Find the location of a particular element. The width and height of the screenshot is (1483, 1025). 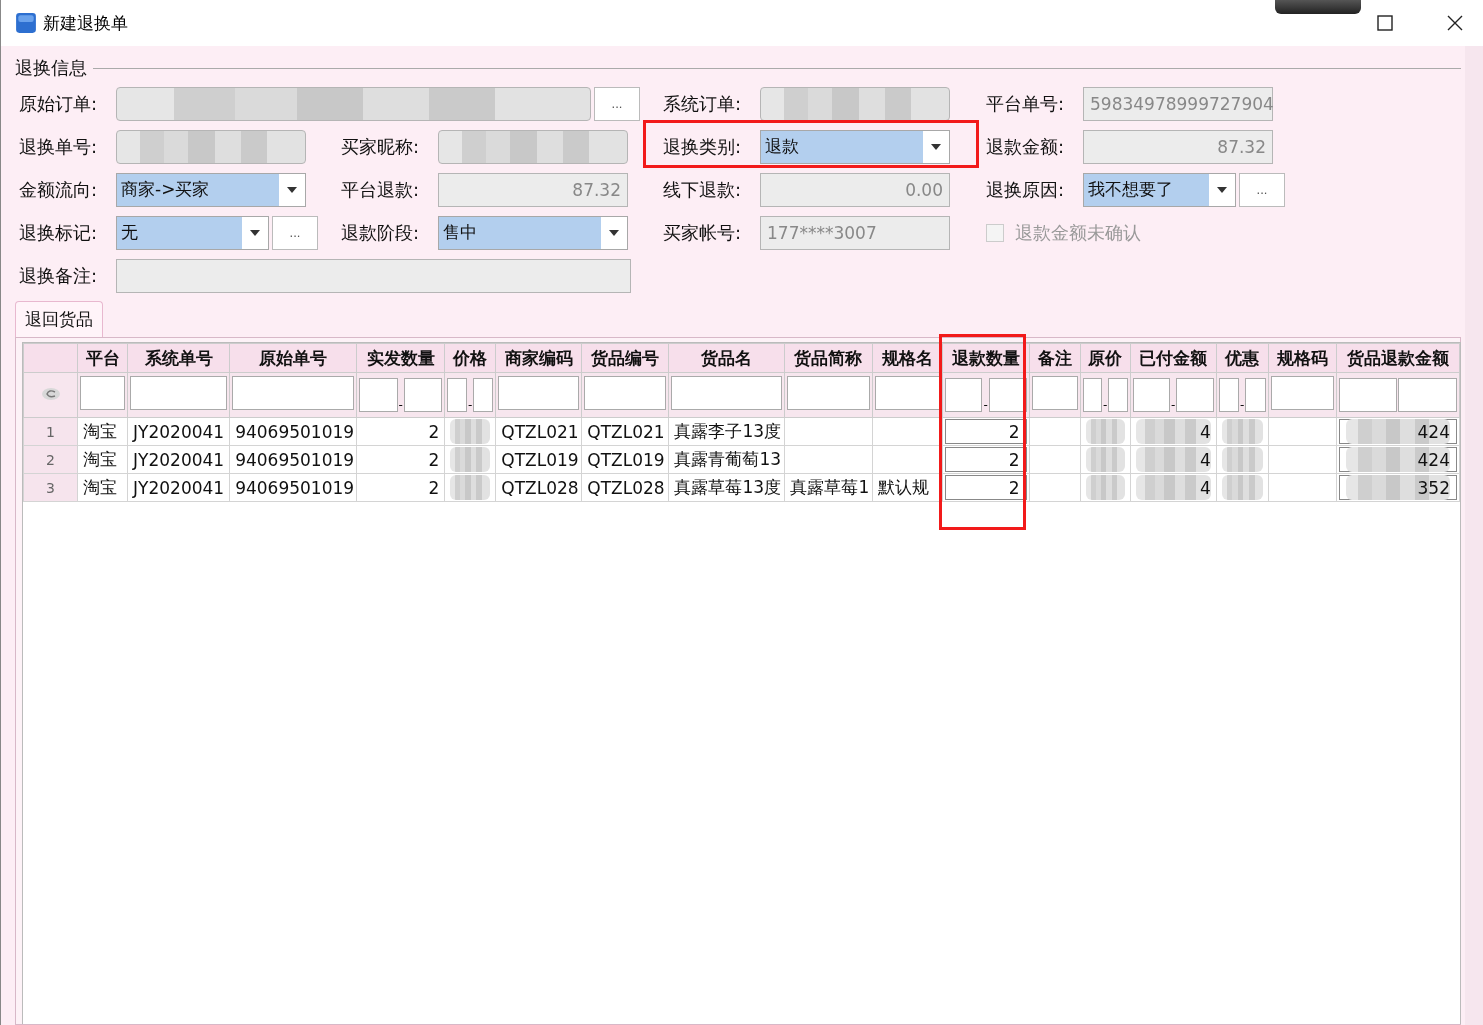

field-label: 金额流向: is located at coordinates (59, 189).